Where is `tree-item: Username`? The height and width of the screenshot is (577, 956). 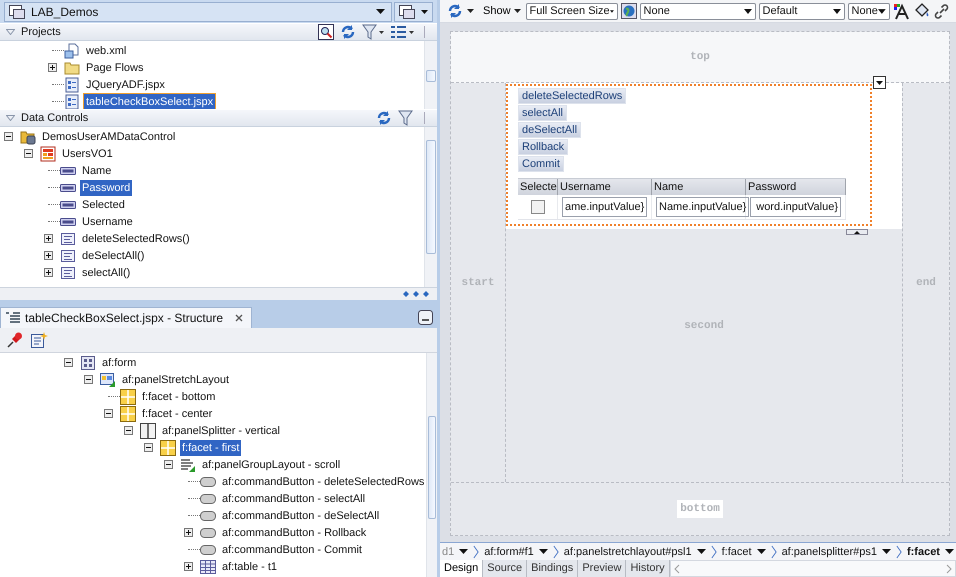
tree-item: Username is located at coordinates (107, 222).